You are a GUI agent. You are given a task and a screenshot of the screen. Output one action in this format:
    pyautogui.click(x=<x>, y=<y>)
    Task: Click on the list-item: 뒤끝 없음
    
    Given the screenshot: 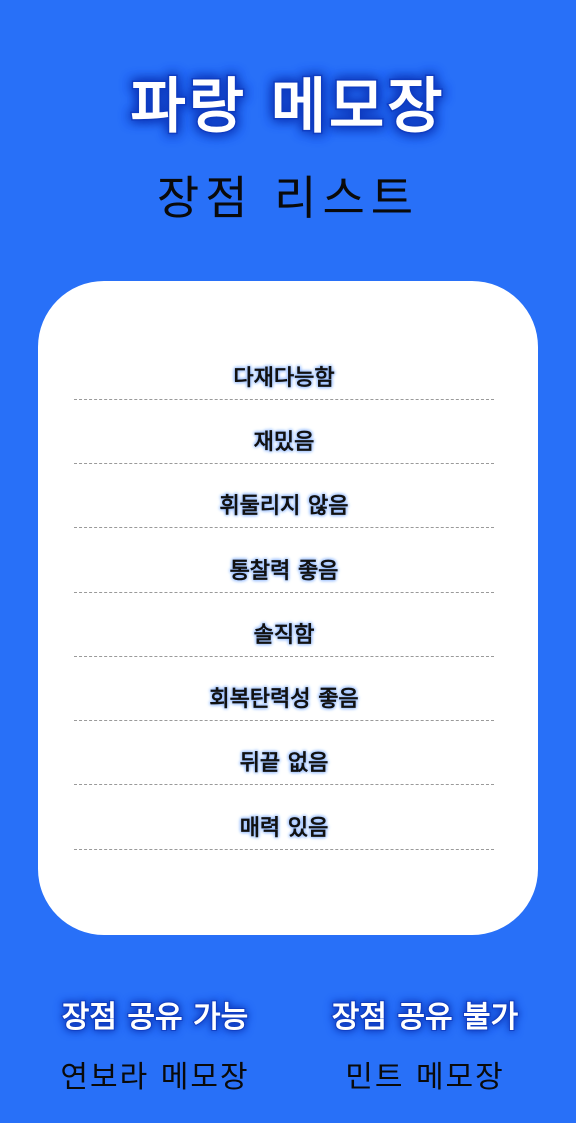 What is the action you would take?
    pyautogui.click(x=284, y=764)
    